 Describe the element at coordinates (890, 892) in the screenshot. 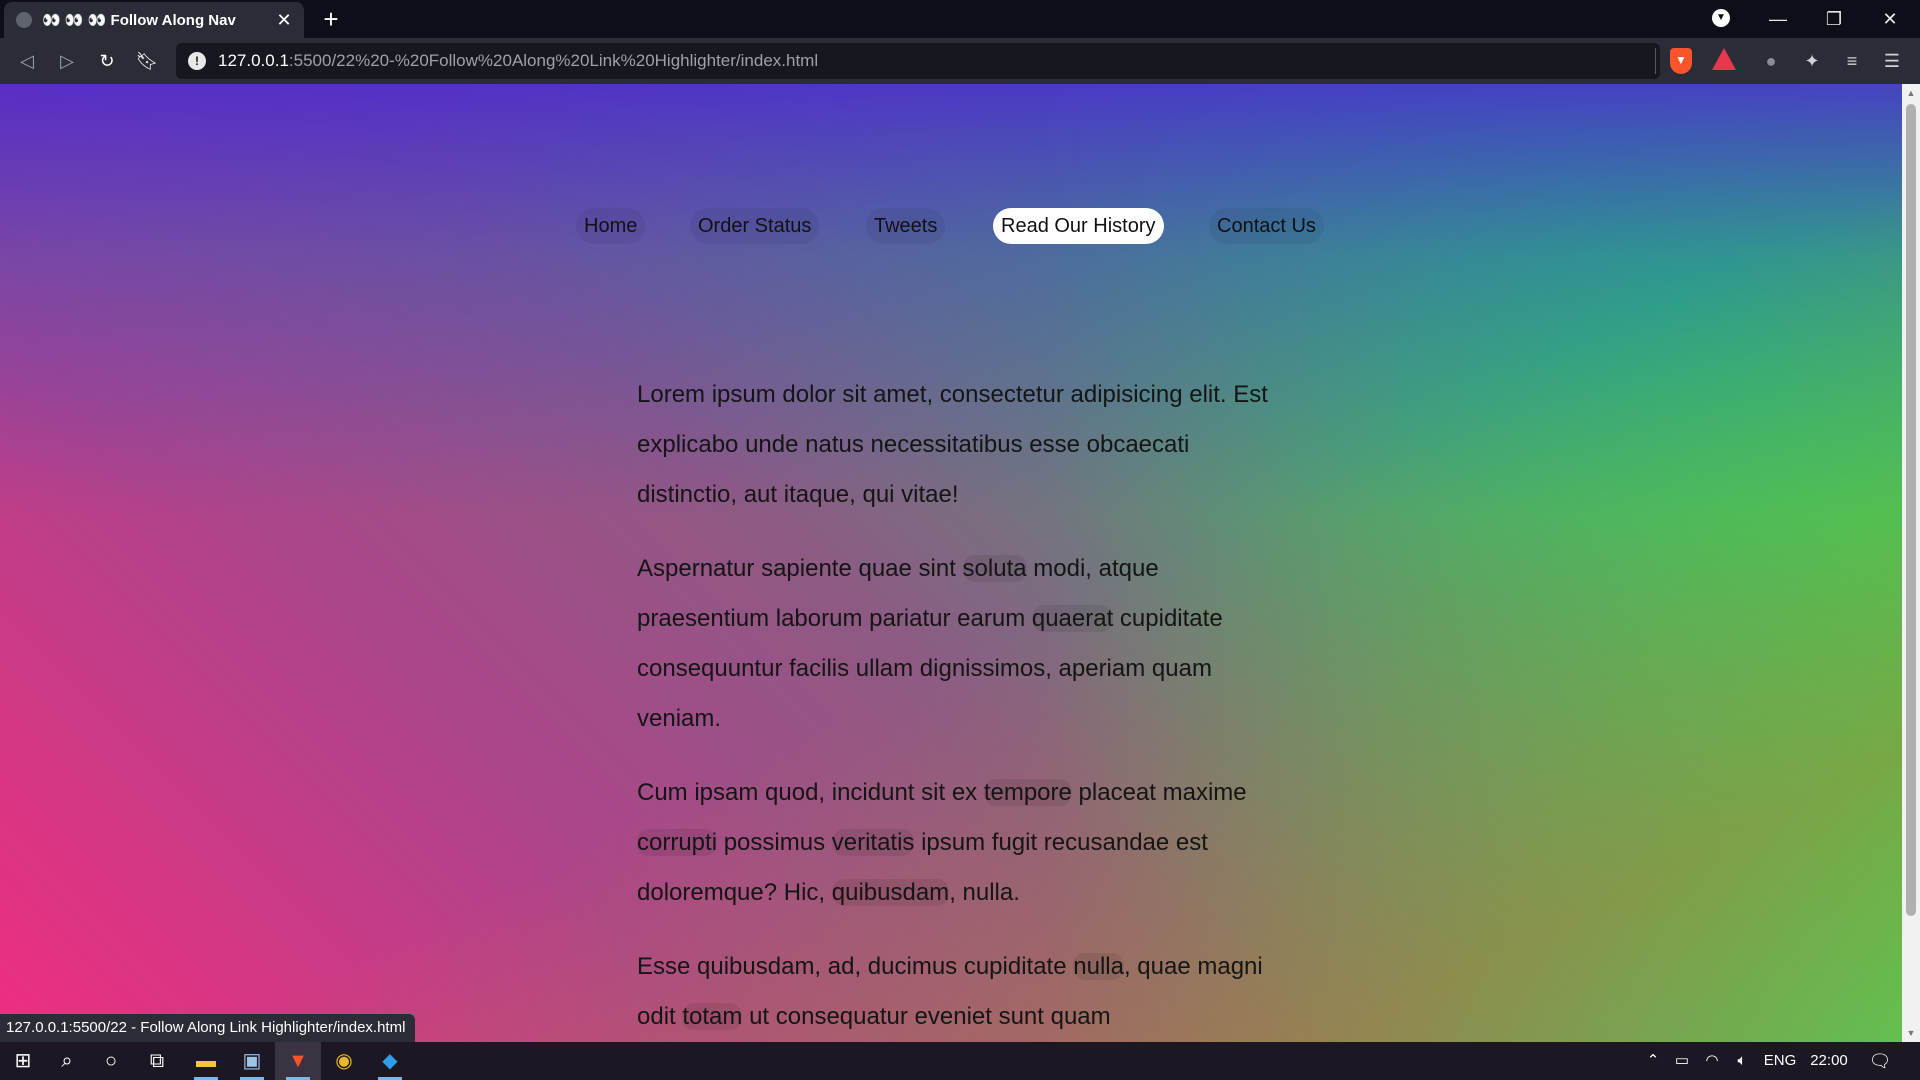

I see `inline-link: quibusdam` at that location.